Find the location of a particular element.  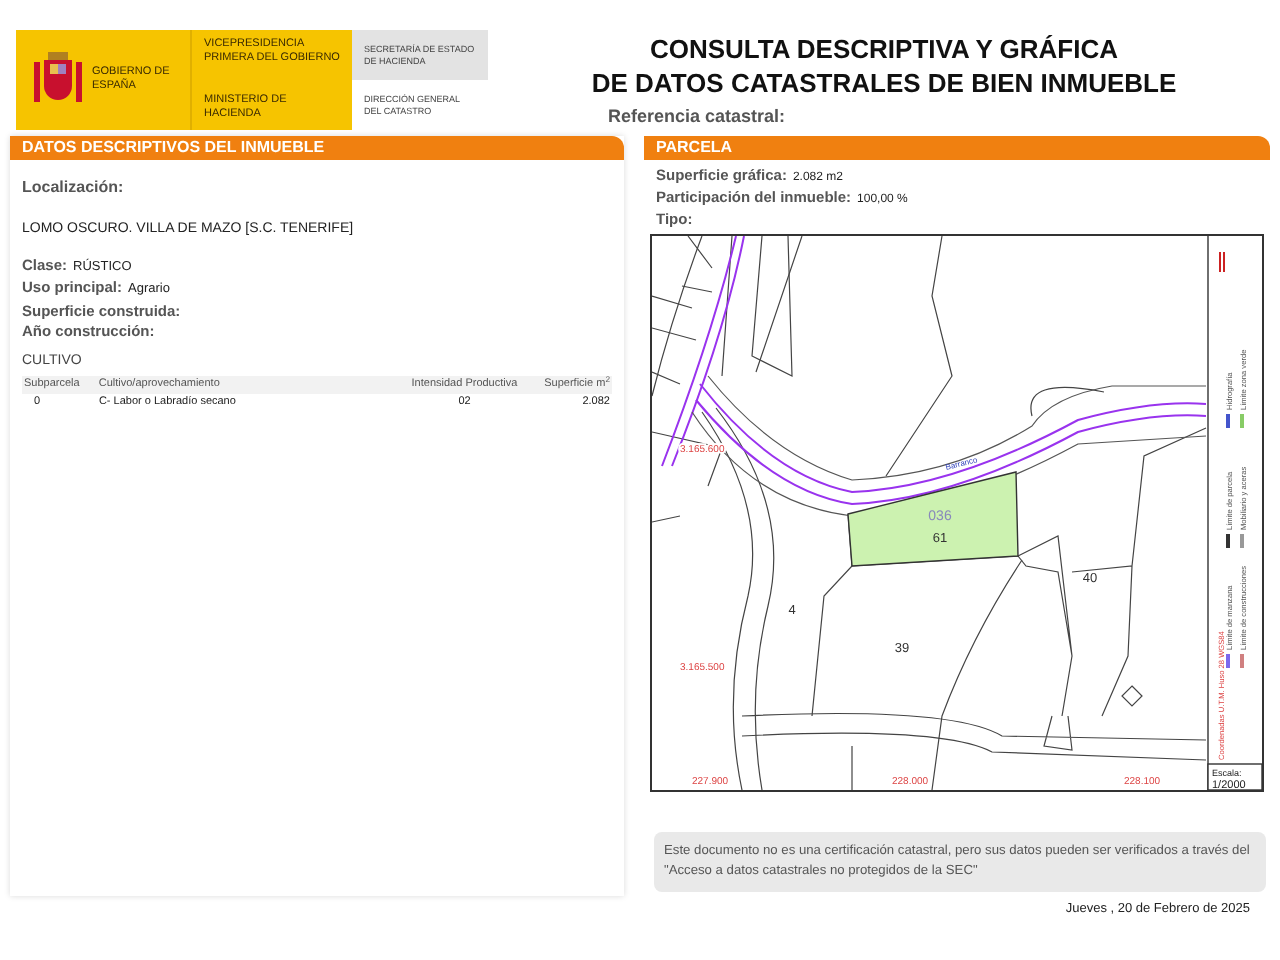

section-heading: PARCELA is located at coordinates (957, 148).